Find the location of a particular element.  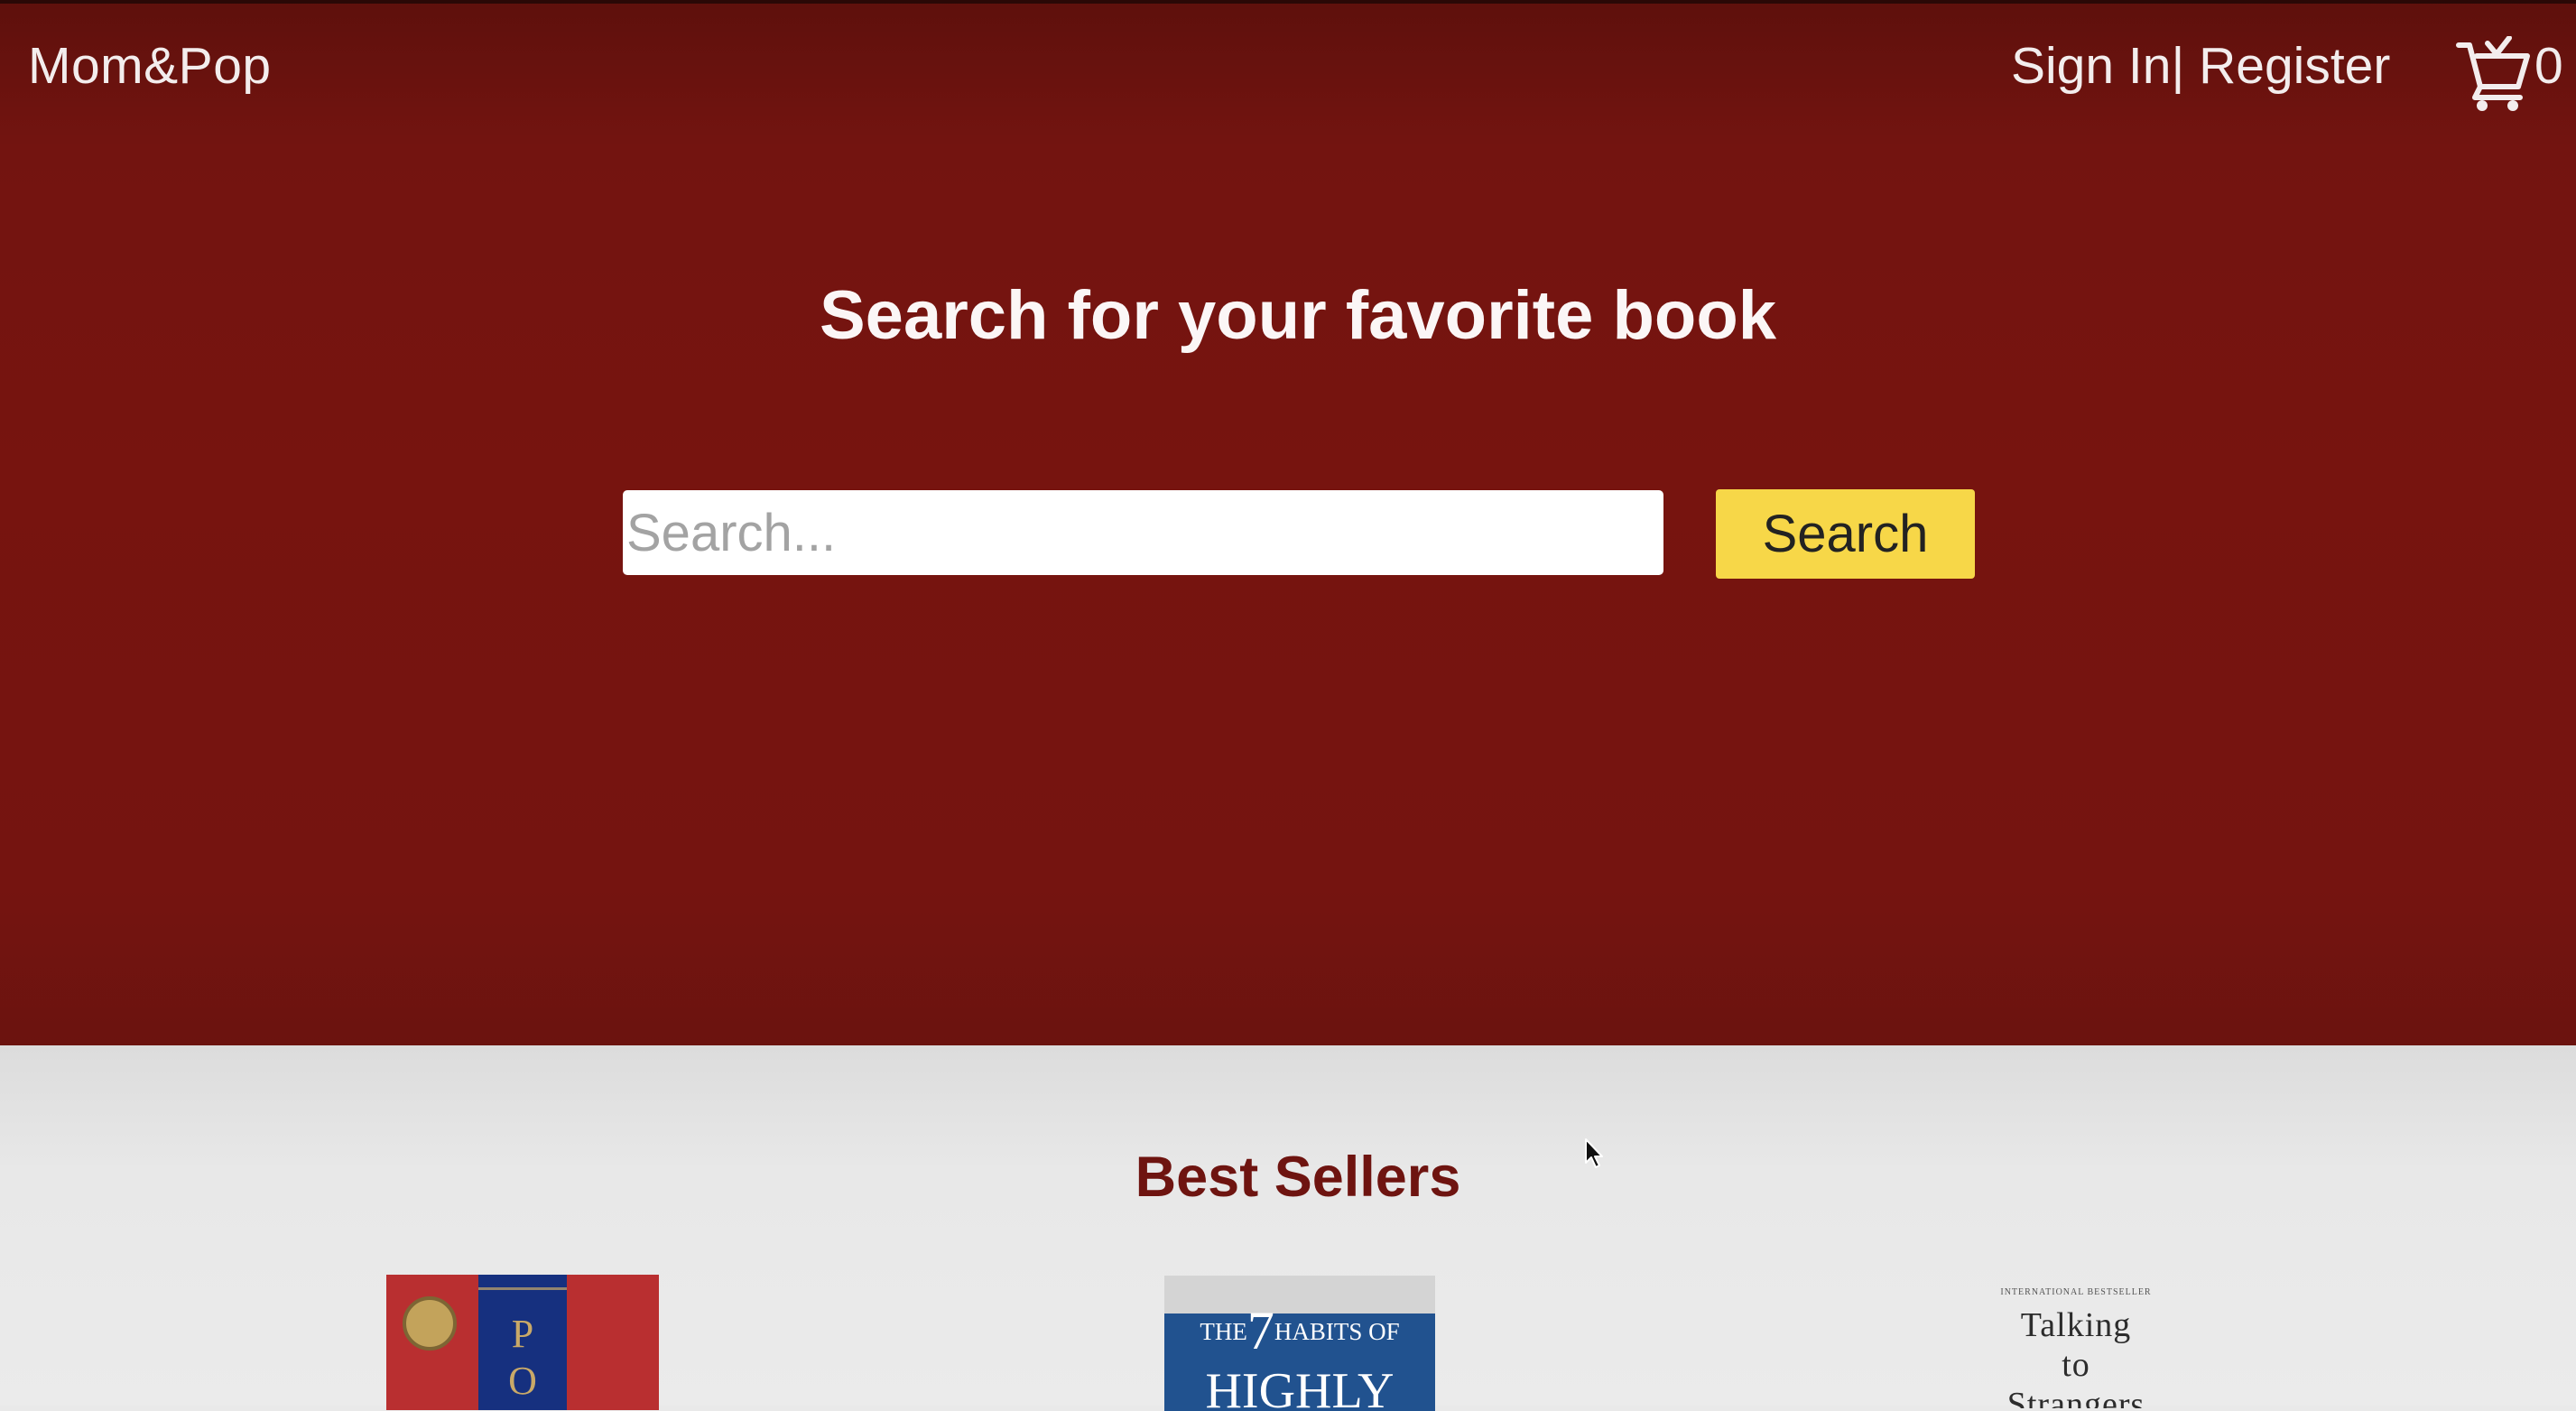

cover-title-line: Talking is located at coordinates (2076, 1325).